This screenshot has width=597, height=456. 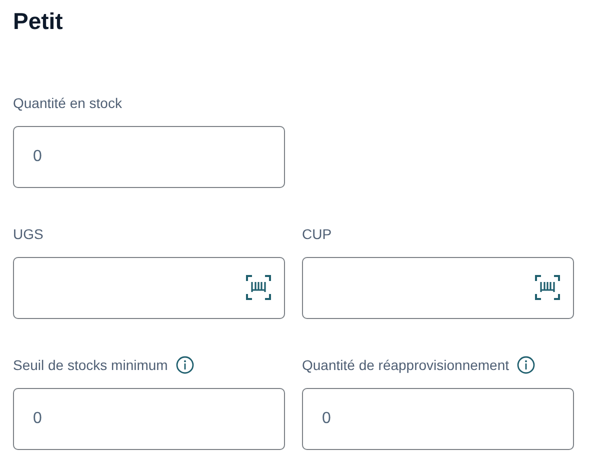 I want to click on field-label: UGS, so click(x=28, y=234).